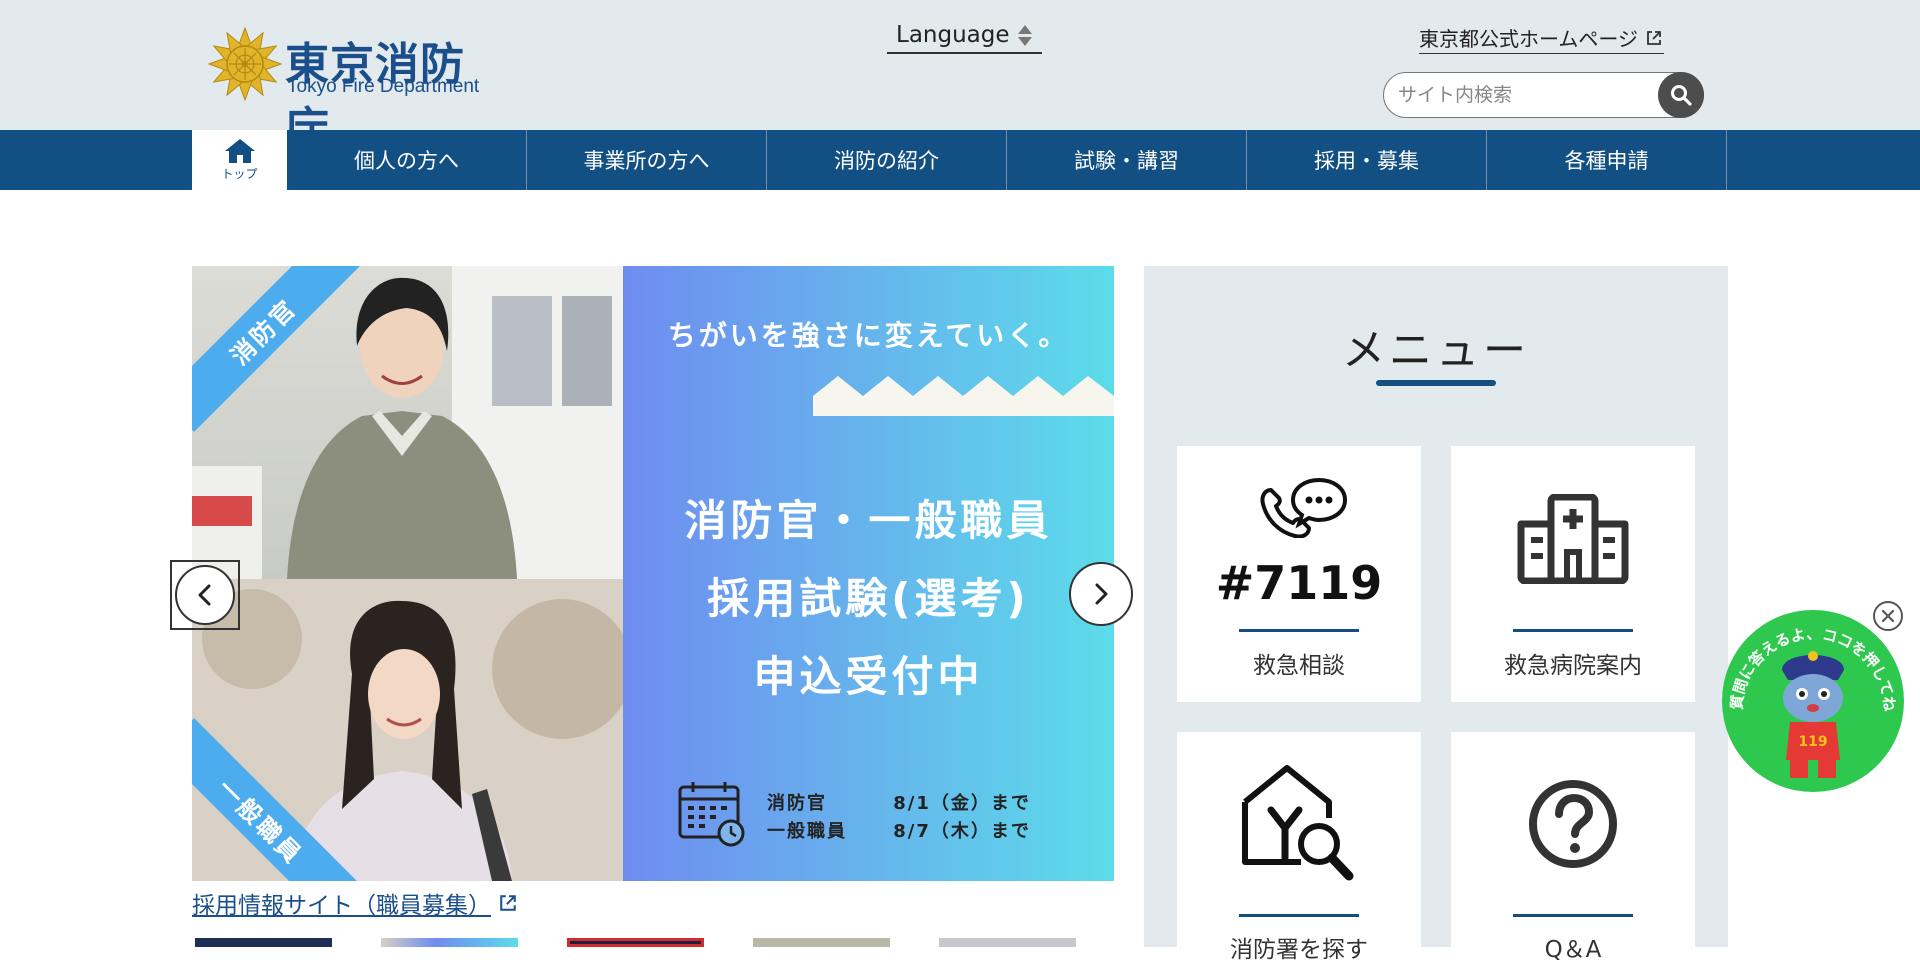 The height and width of the screenshot is (964, 1920). I want to click on menu-title-underline, so click(1436, 383).